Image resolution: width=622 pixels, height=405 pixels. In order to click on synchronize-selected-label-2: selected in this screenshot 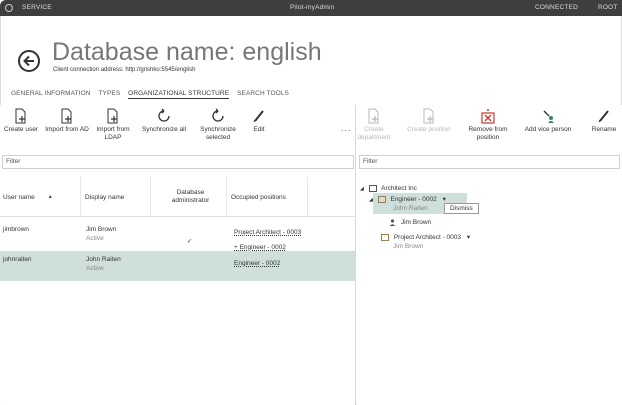, I will do `click(218, 137)`.